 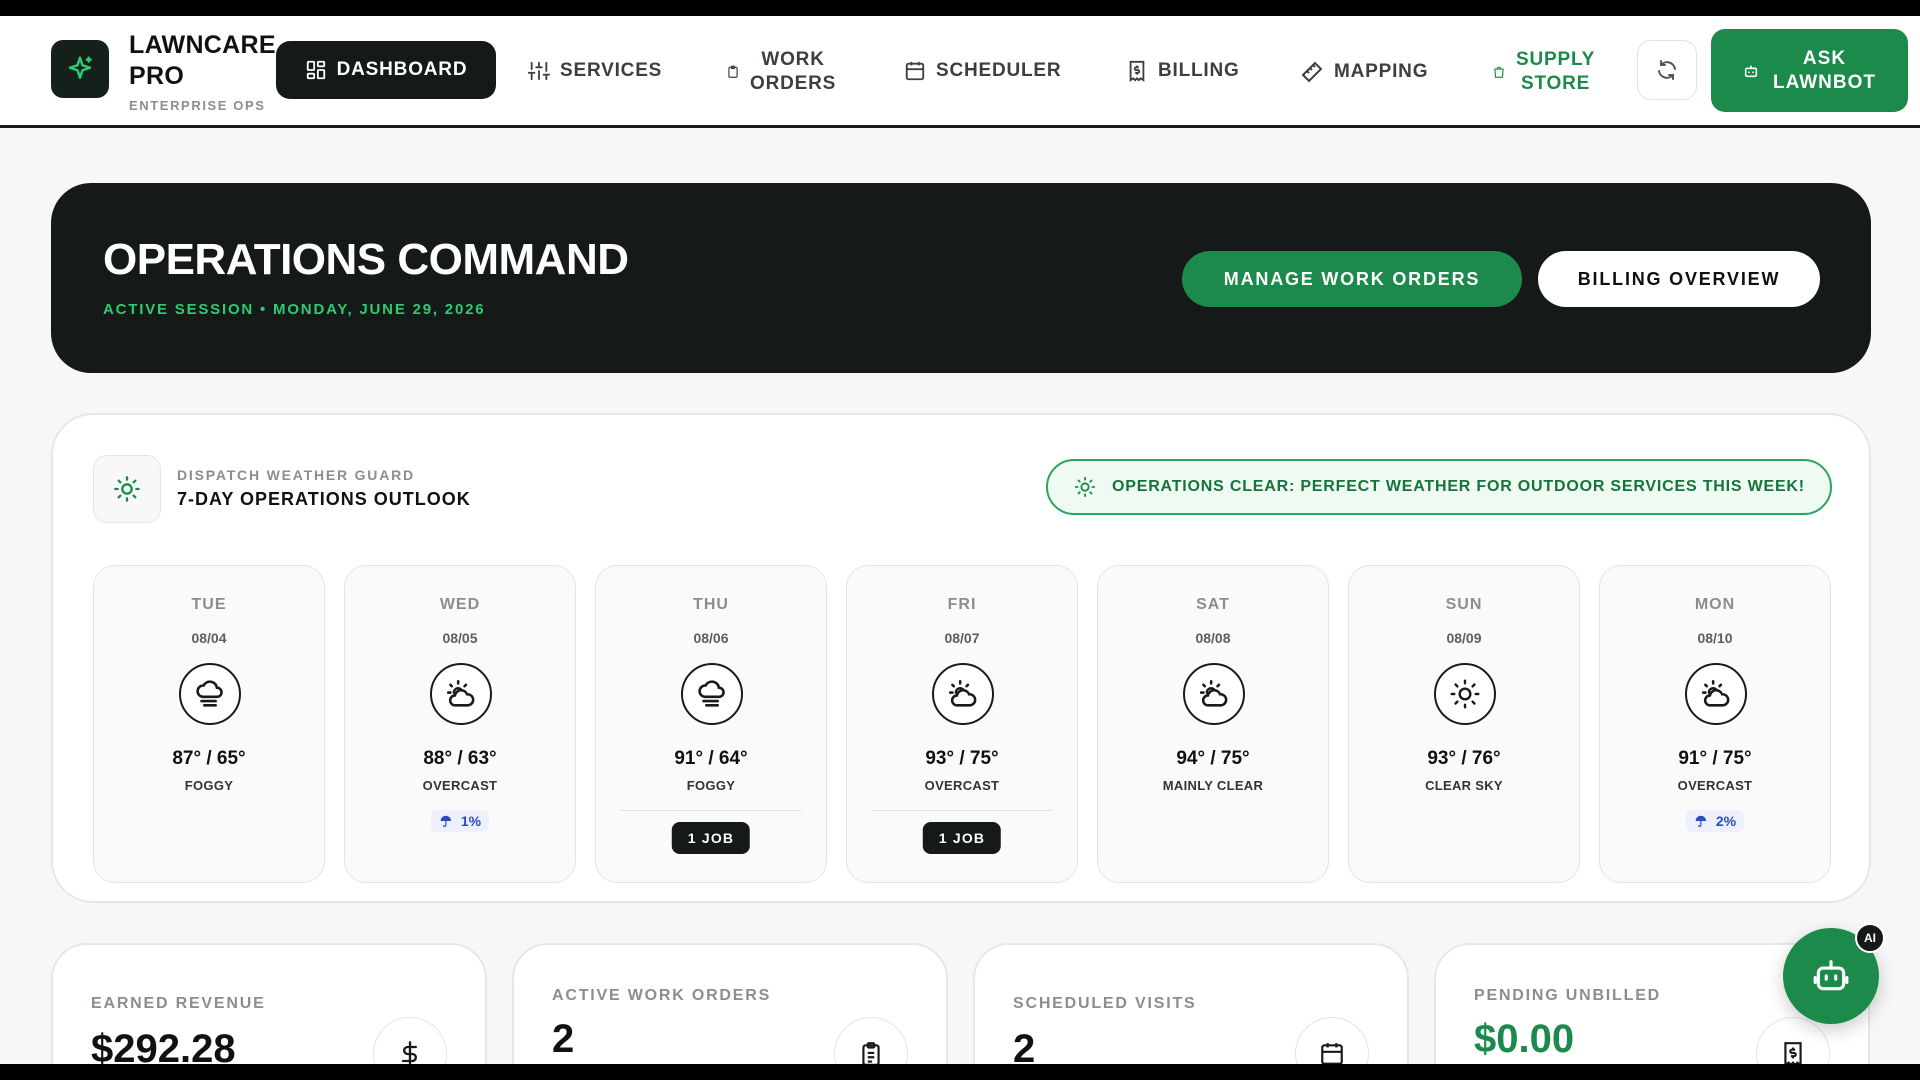 What do you see at coordinates (1213, 758) in the screenshot?
I see `day-temperature: 94° / 75°` at bounding box center [1213, 758].